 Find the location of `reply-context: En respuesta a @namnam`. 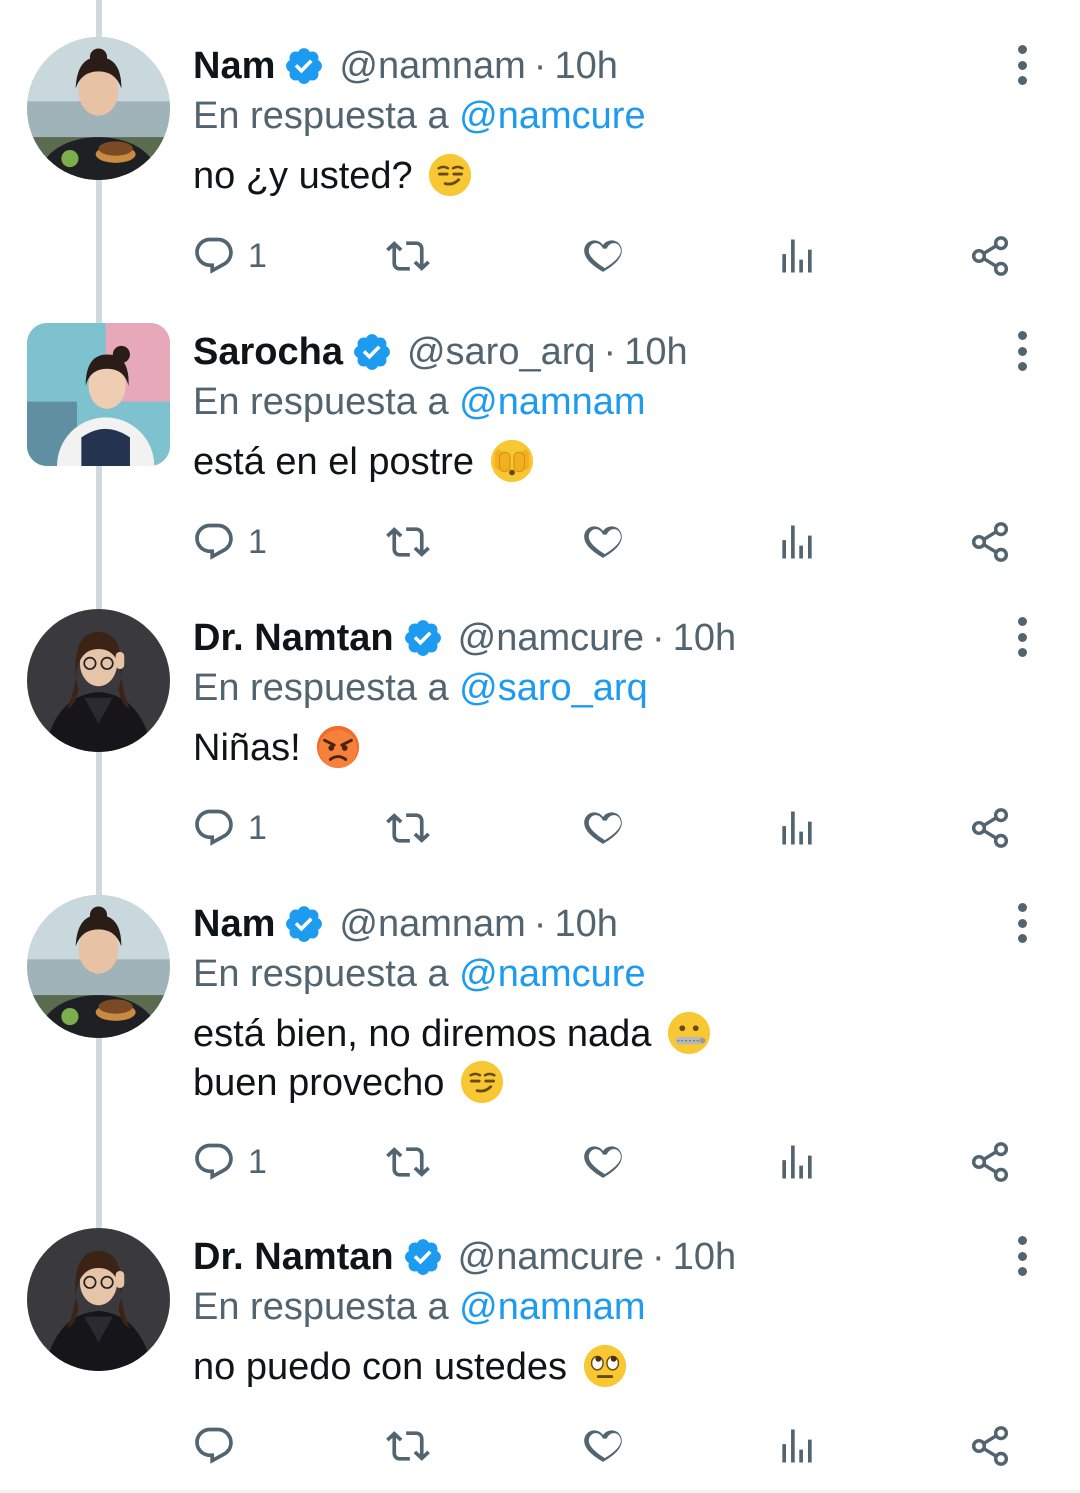

reply-context: En respuesta a @namnam is located at coordinates (419, 402).